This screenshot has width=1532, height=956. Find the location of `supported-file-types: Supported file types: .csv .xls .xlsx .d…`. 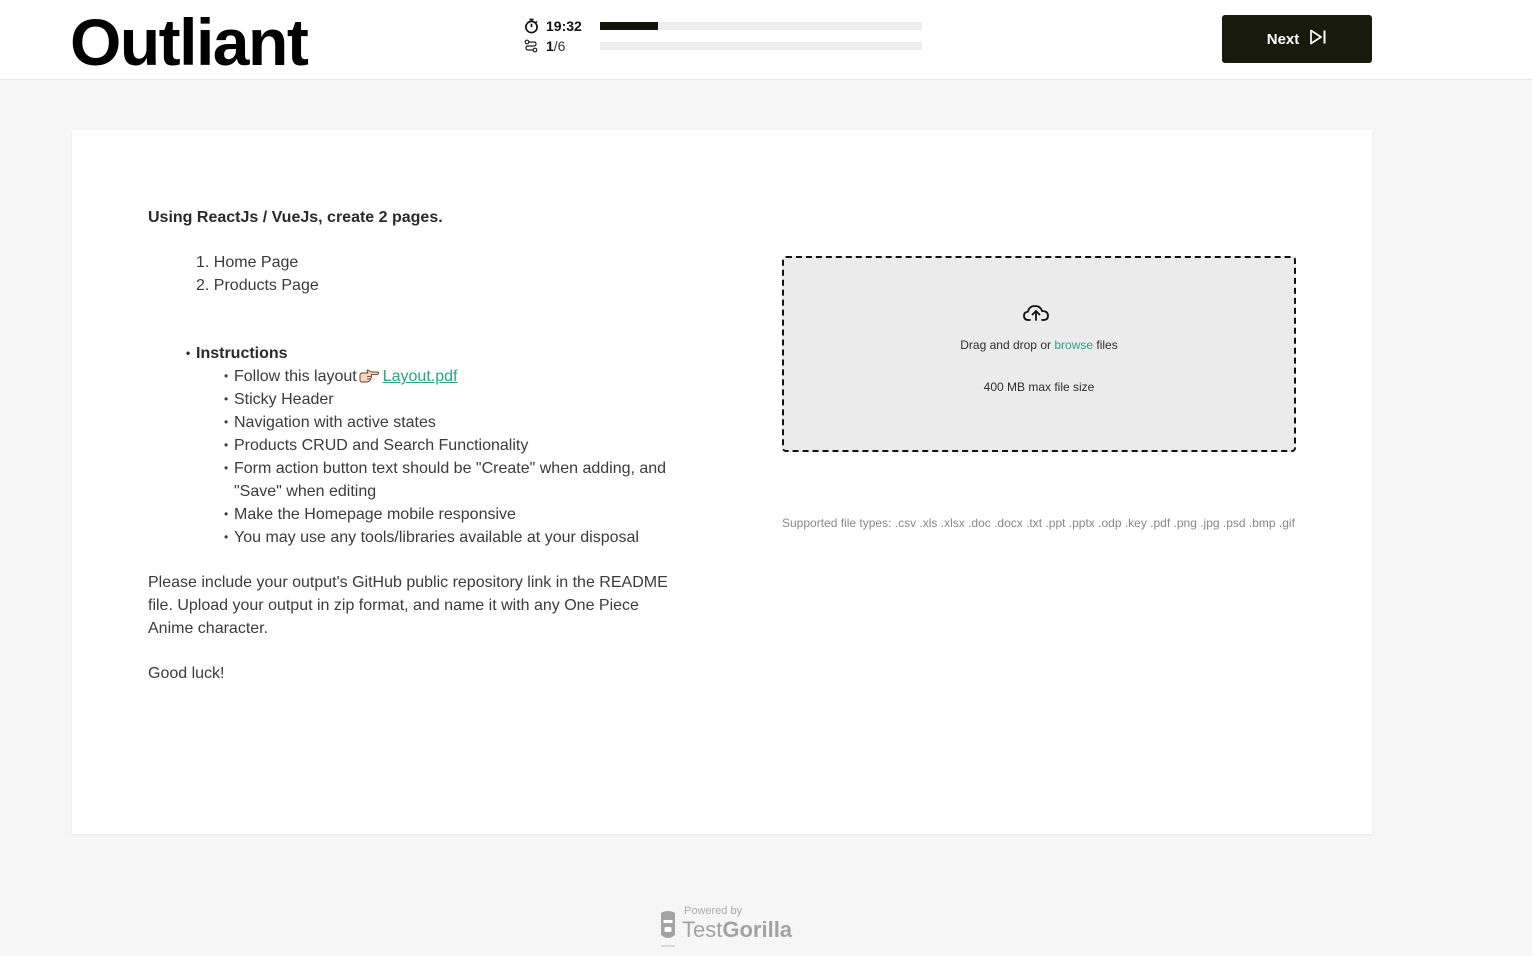

supported-file-types: Supported file types: .csv .xls .xlsx .d… is located at coordinates (1038, 523).